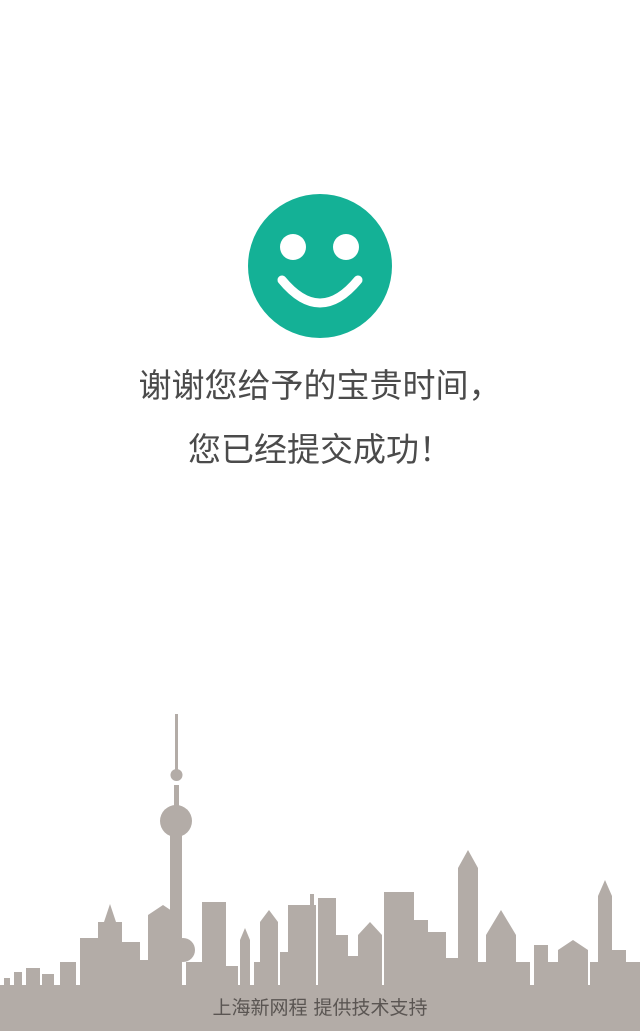 The height and width of the screenshot is (1031, 640). Describe the element at coordinates (320, 266) in the screenshot. I see `smiley-face-icon` at that location.